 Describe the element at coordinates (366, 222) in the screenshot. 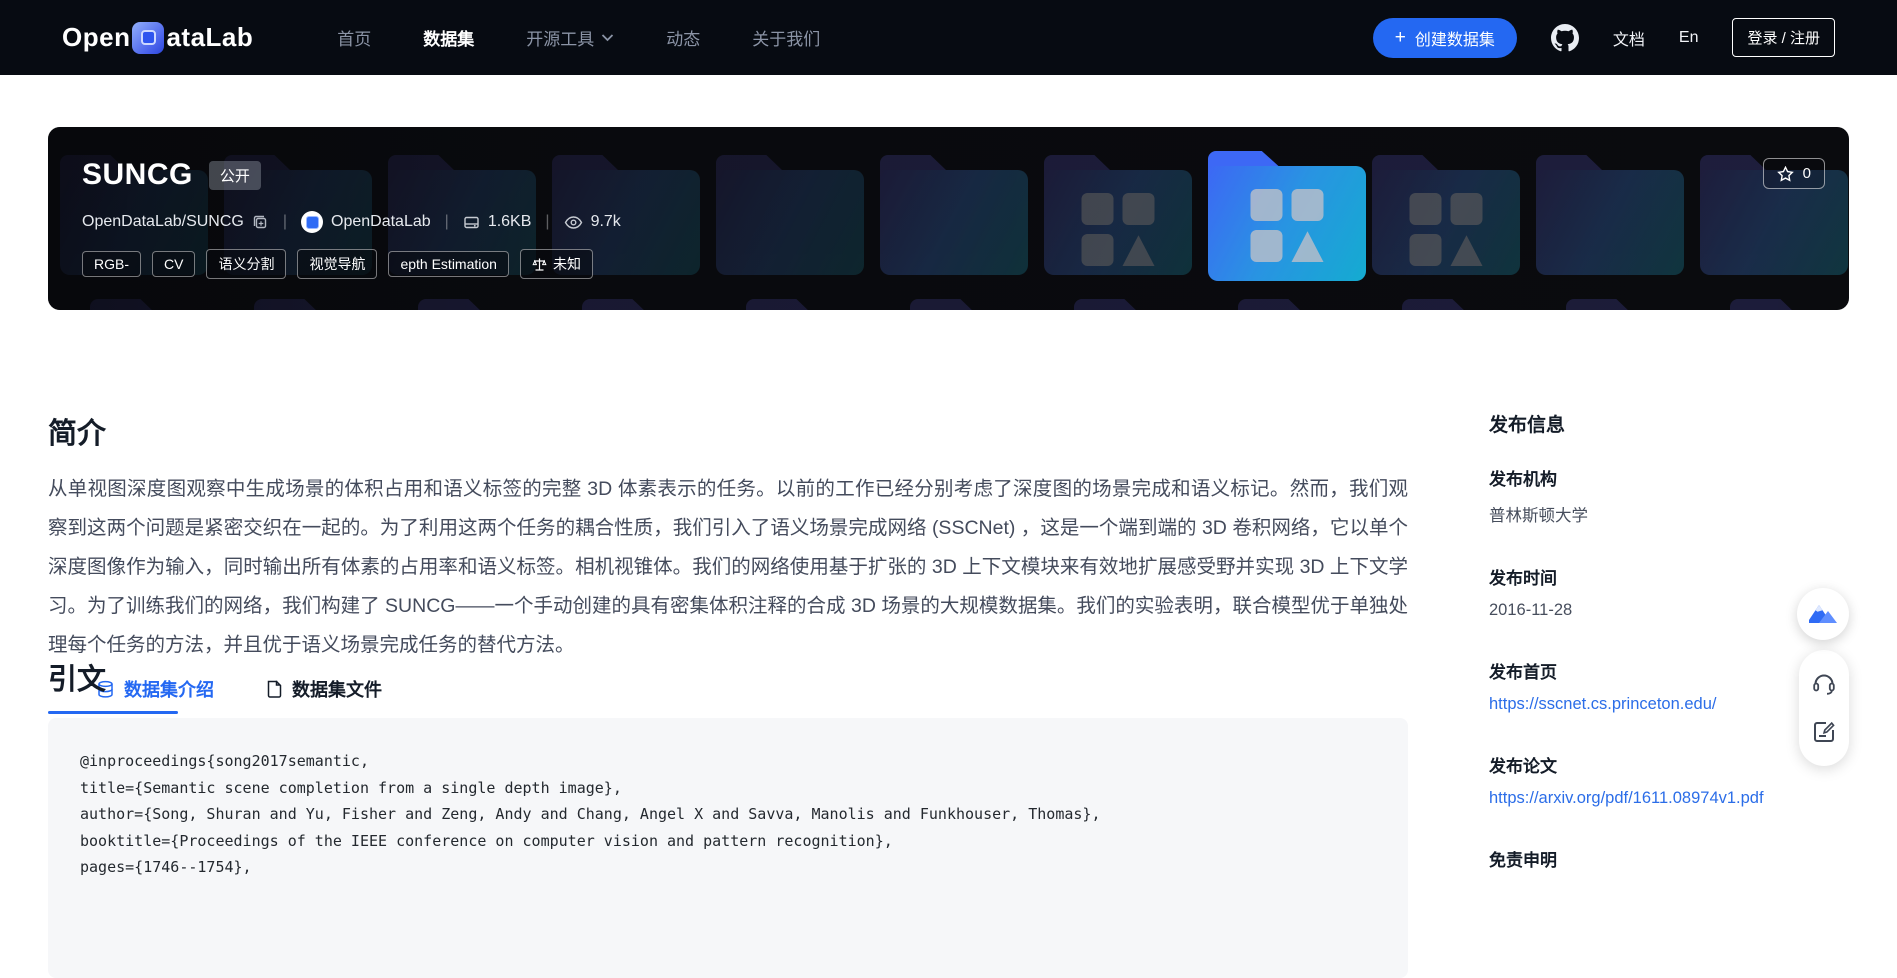

I see `org-chip: OpenDataLab` at that location.